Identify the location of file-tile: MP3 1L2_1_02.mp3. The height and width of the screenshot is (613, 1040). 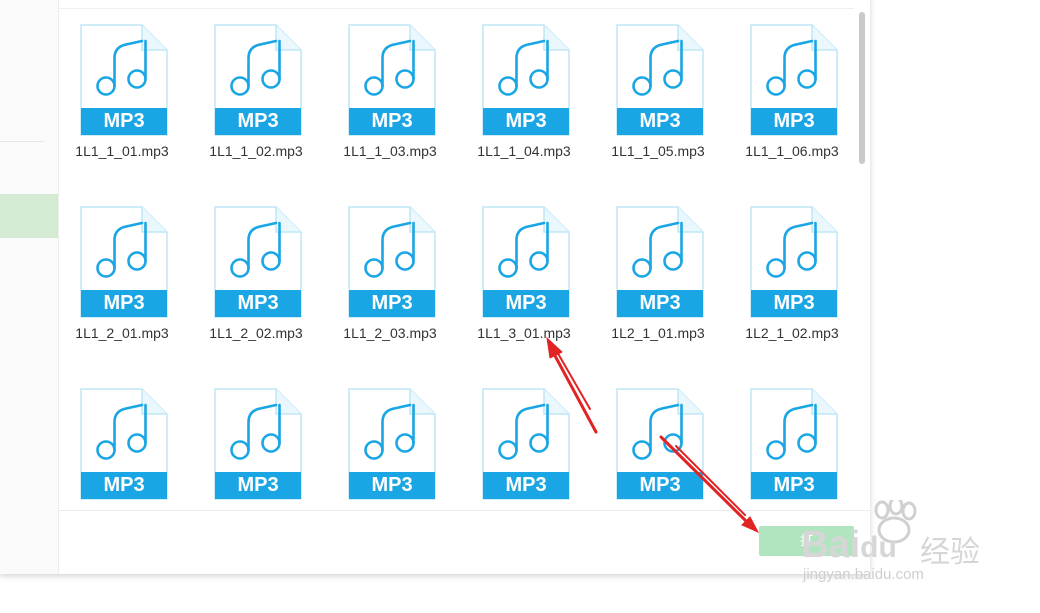
(792, 276).